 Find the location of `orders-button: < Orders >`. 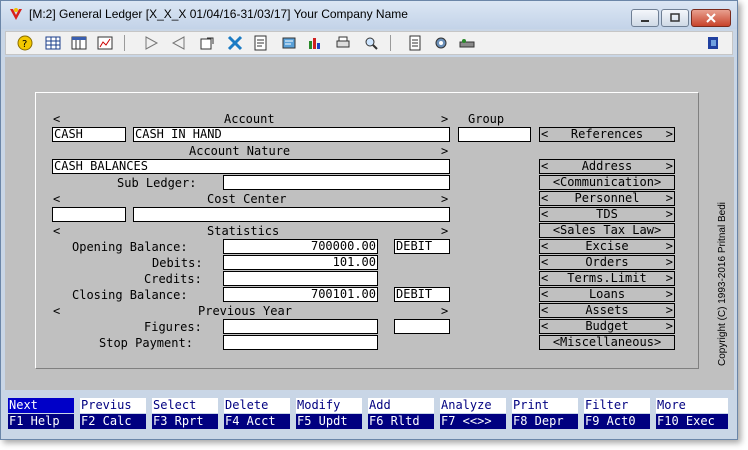

orders-button: < Orders > is located at coordinates (607, 262).